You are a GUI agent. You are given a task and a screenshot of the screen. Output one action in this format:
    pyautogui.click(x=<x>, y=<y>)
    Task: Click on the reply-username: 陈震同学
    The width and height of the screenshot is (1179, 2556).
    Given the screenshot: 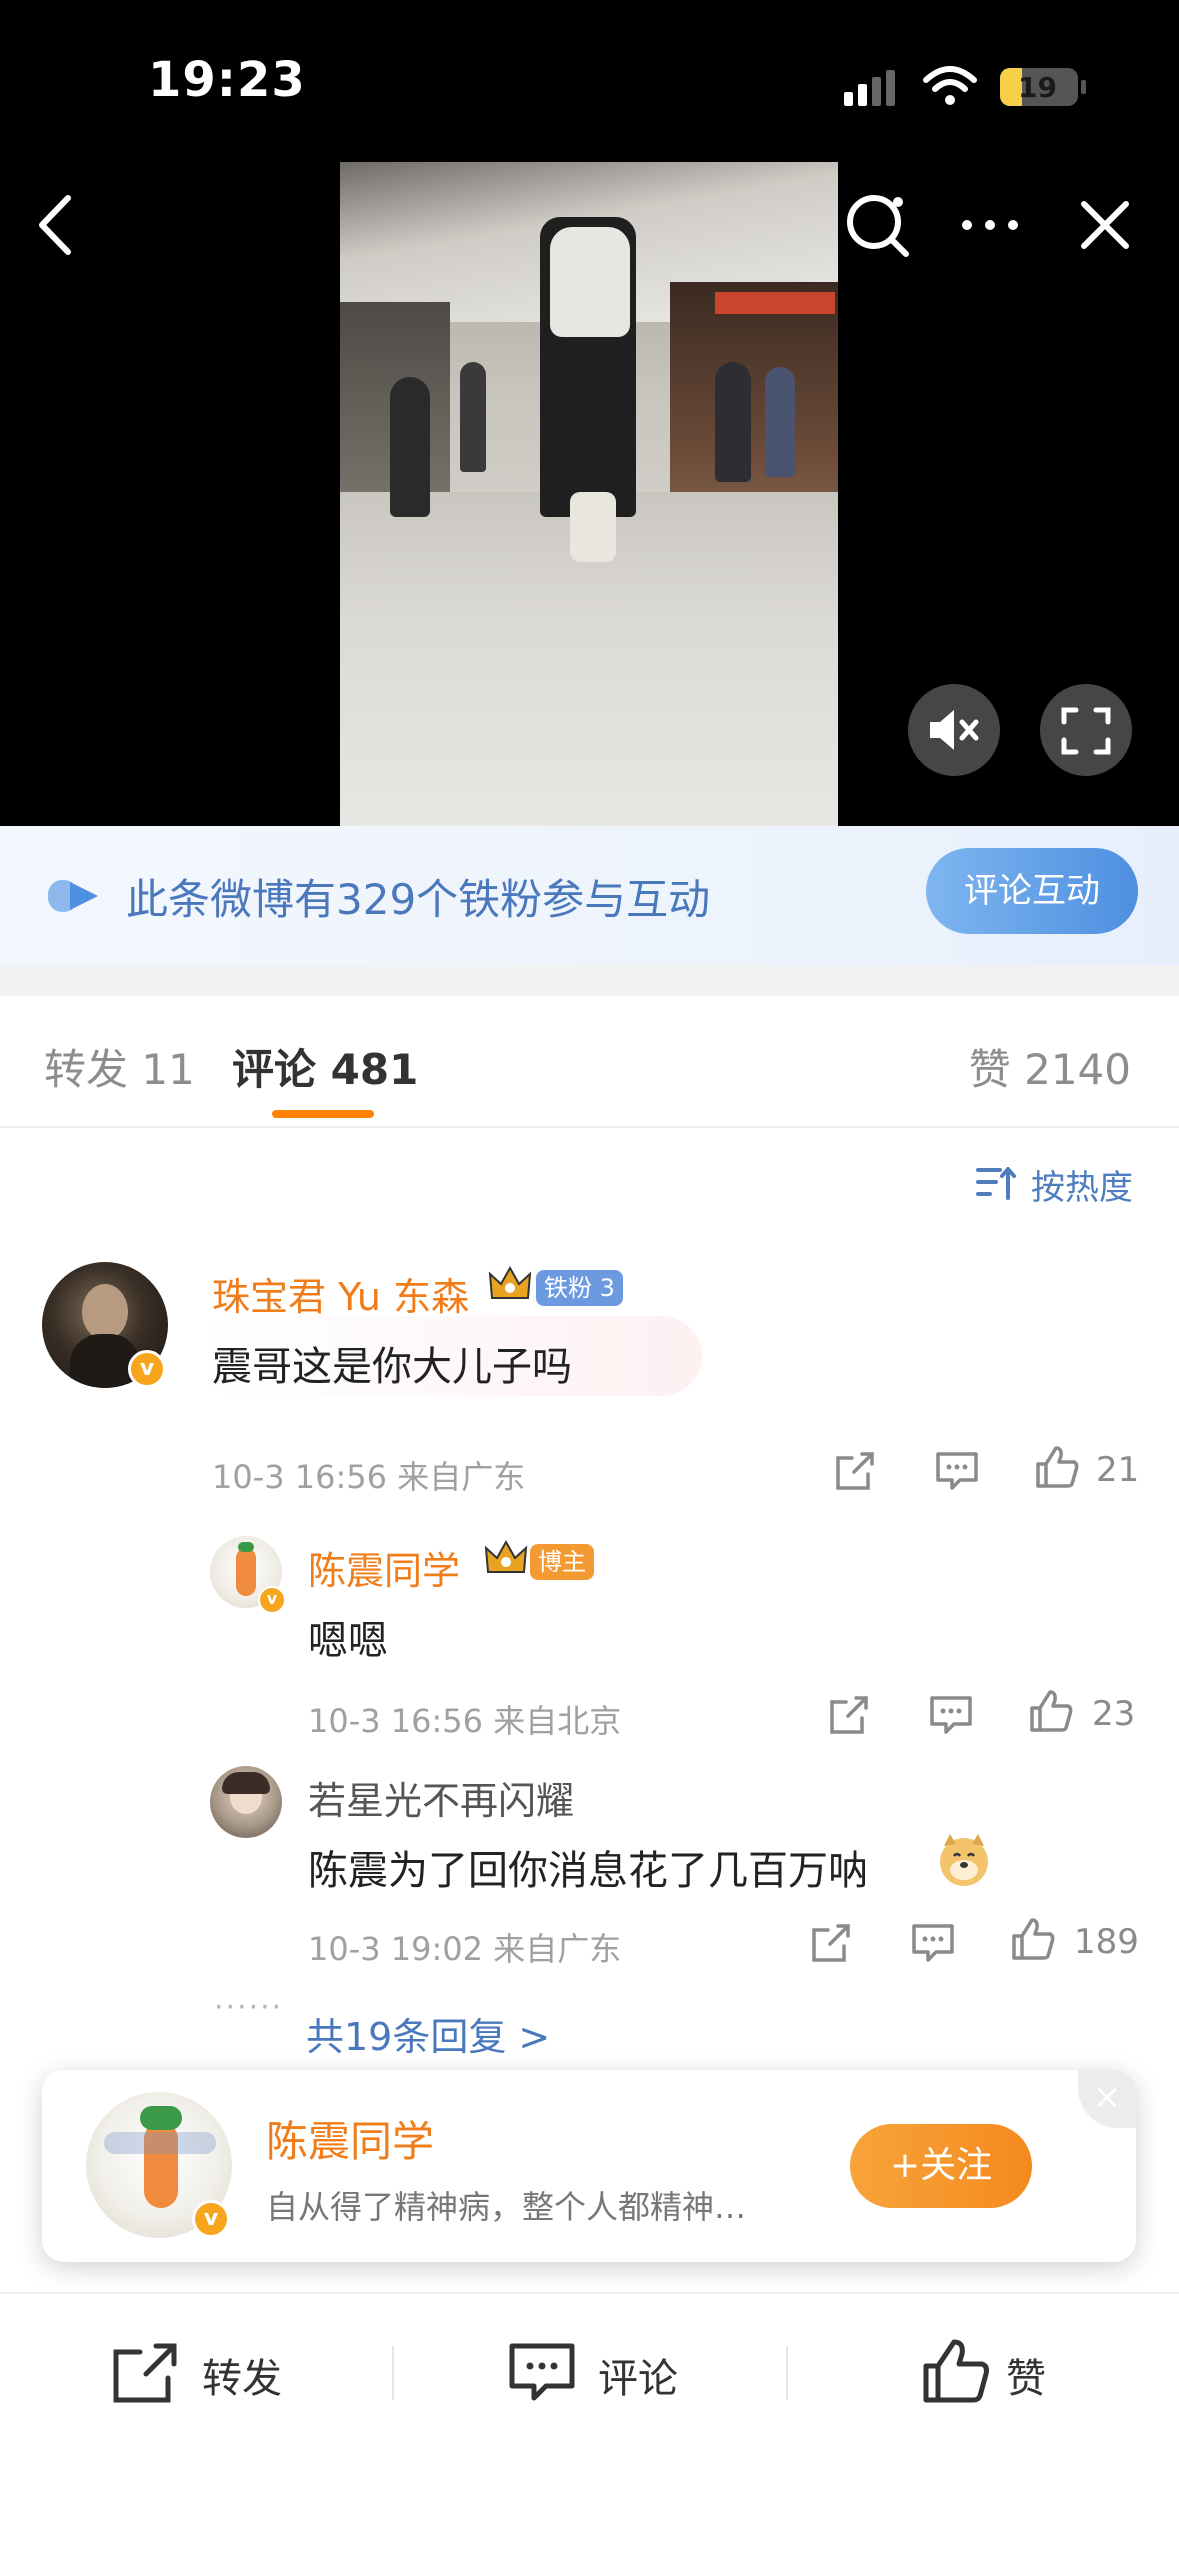 What is the action you would take?
    pyautogui.click(x=384, y=1567)
    